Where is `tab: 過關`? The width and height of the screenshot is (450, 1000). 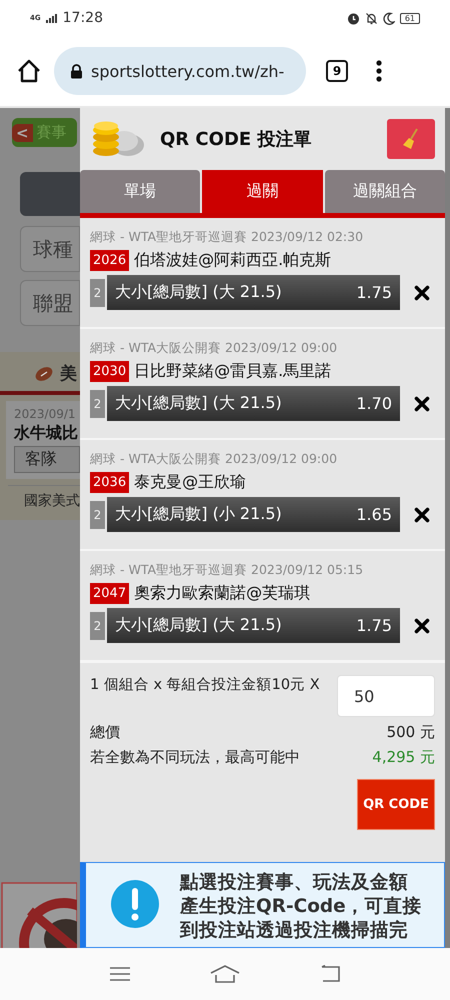
tab: 過關 is located at coordinates (262, 191).